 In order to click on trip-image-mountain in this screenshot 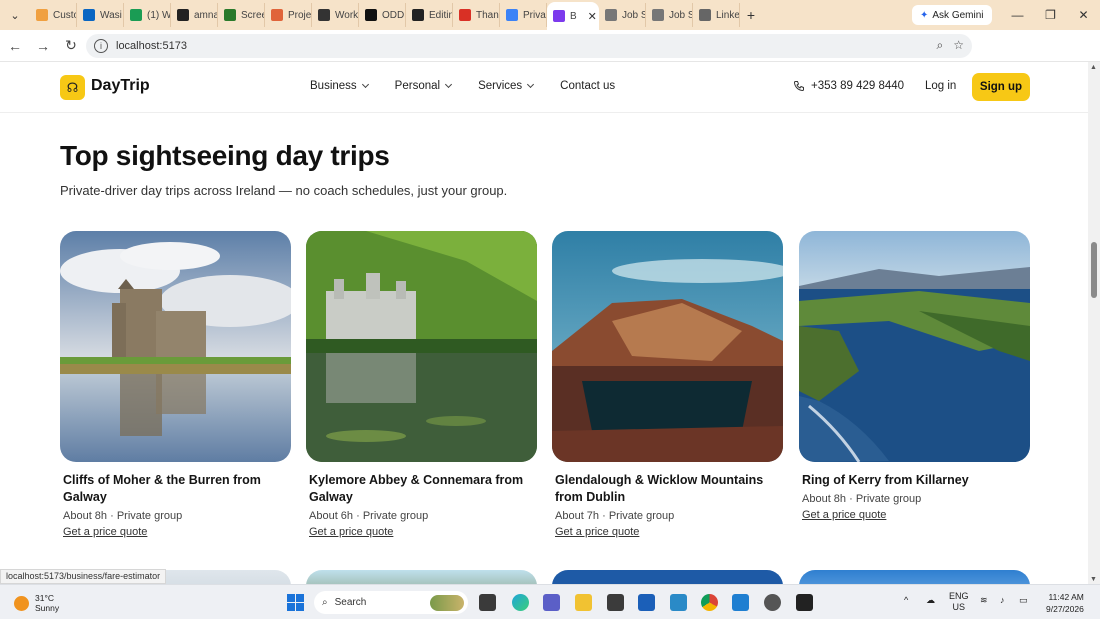, I will do `click(667, 346)`.